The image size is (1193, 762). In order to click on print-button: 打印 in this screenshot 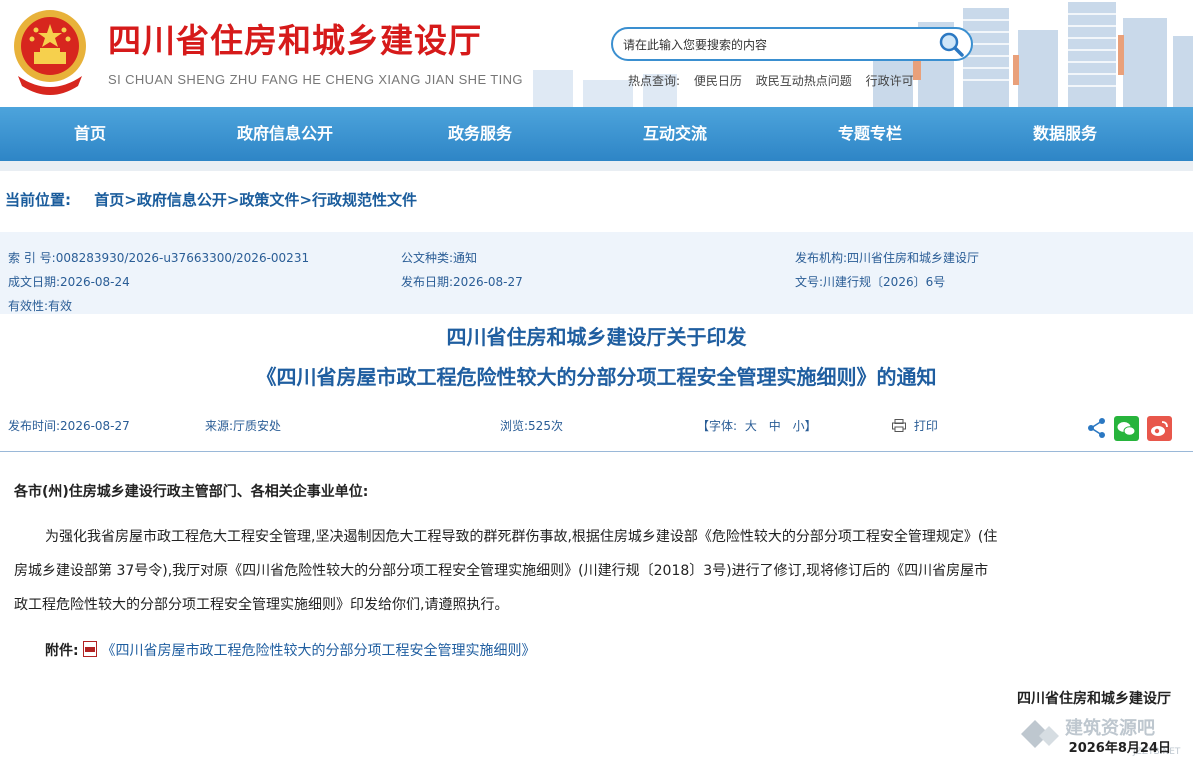, I will do `click(915, 425)`.